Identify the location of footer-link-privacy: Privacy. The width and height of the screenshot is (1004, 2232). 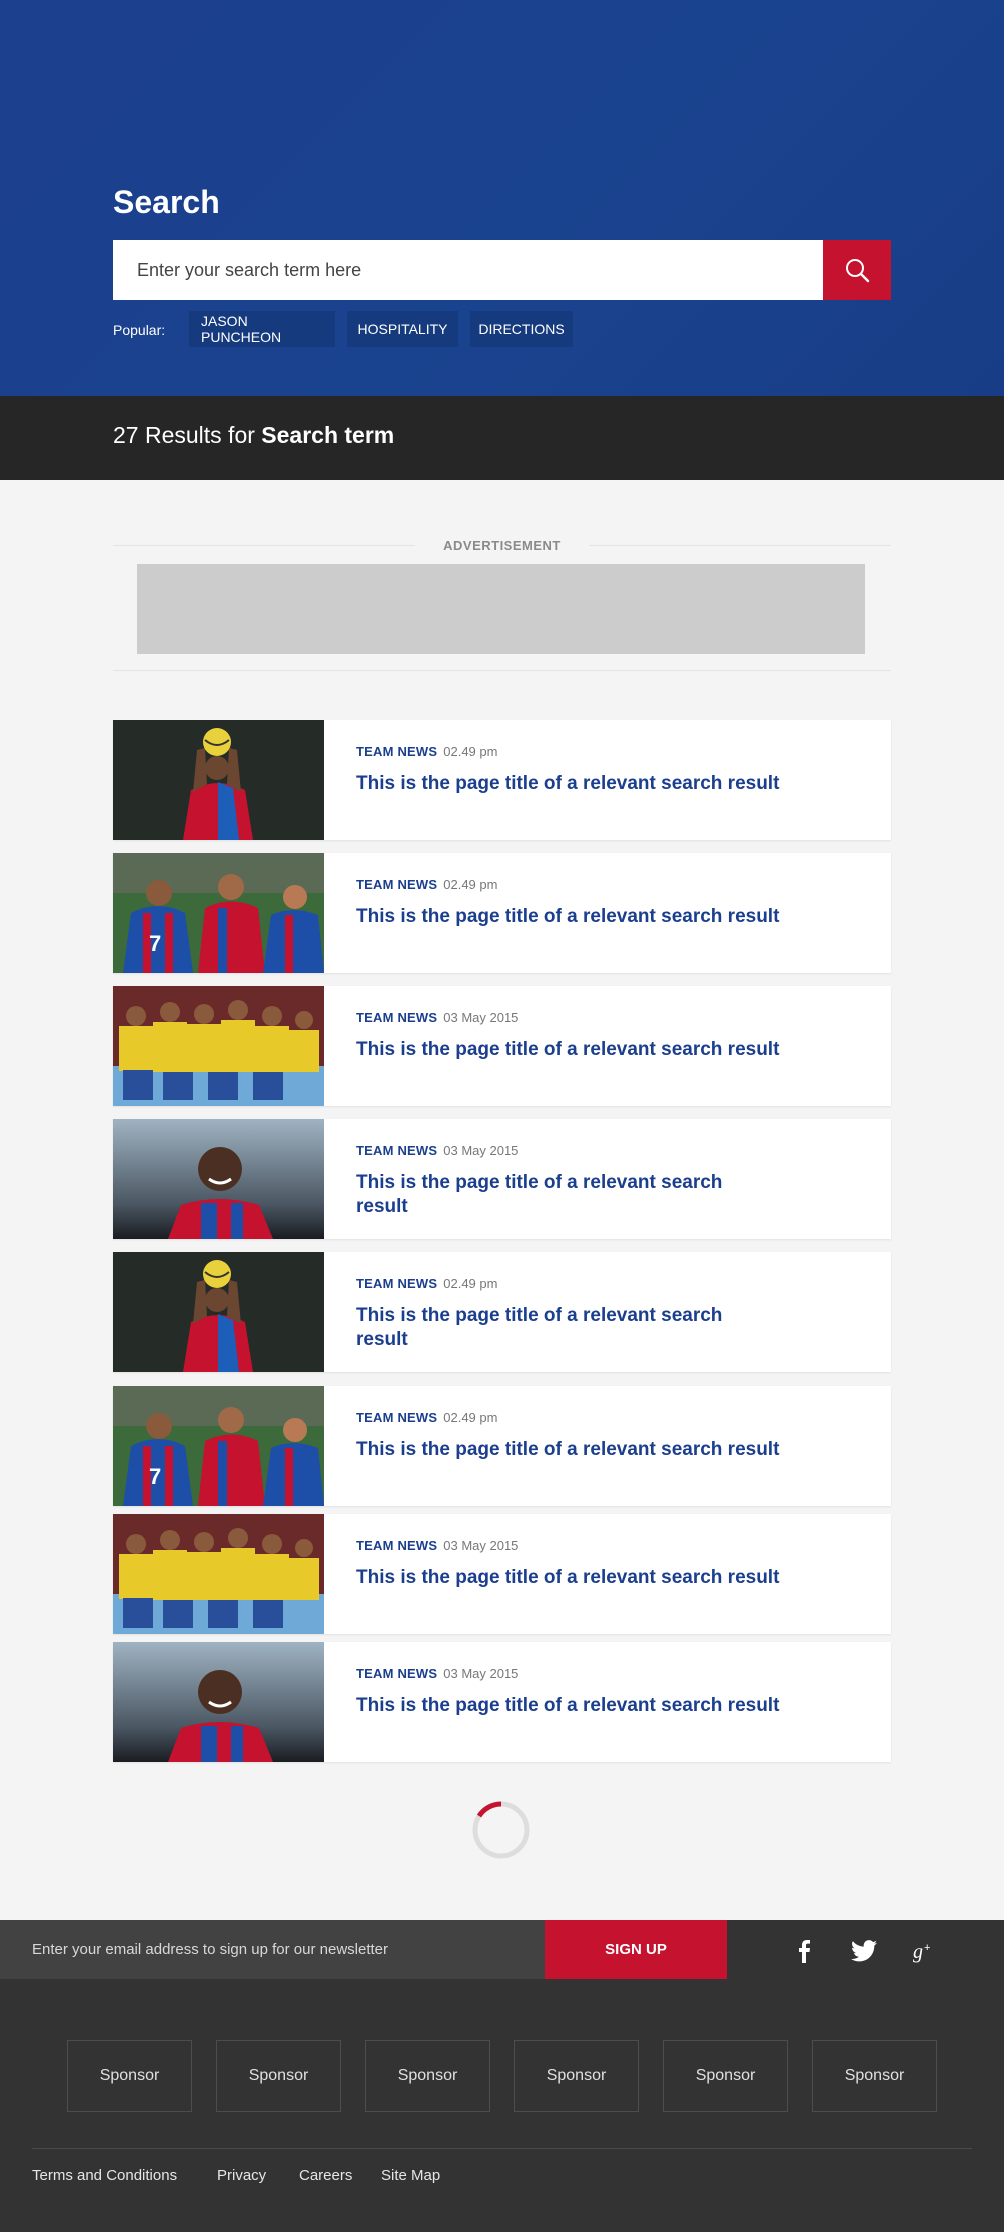
(241, 2175).